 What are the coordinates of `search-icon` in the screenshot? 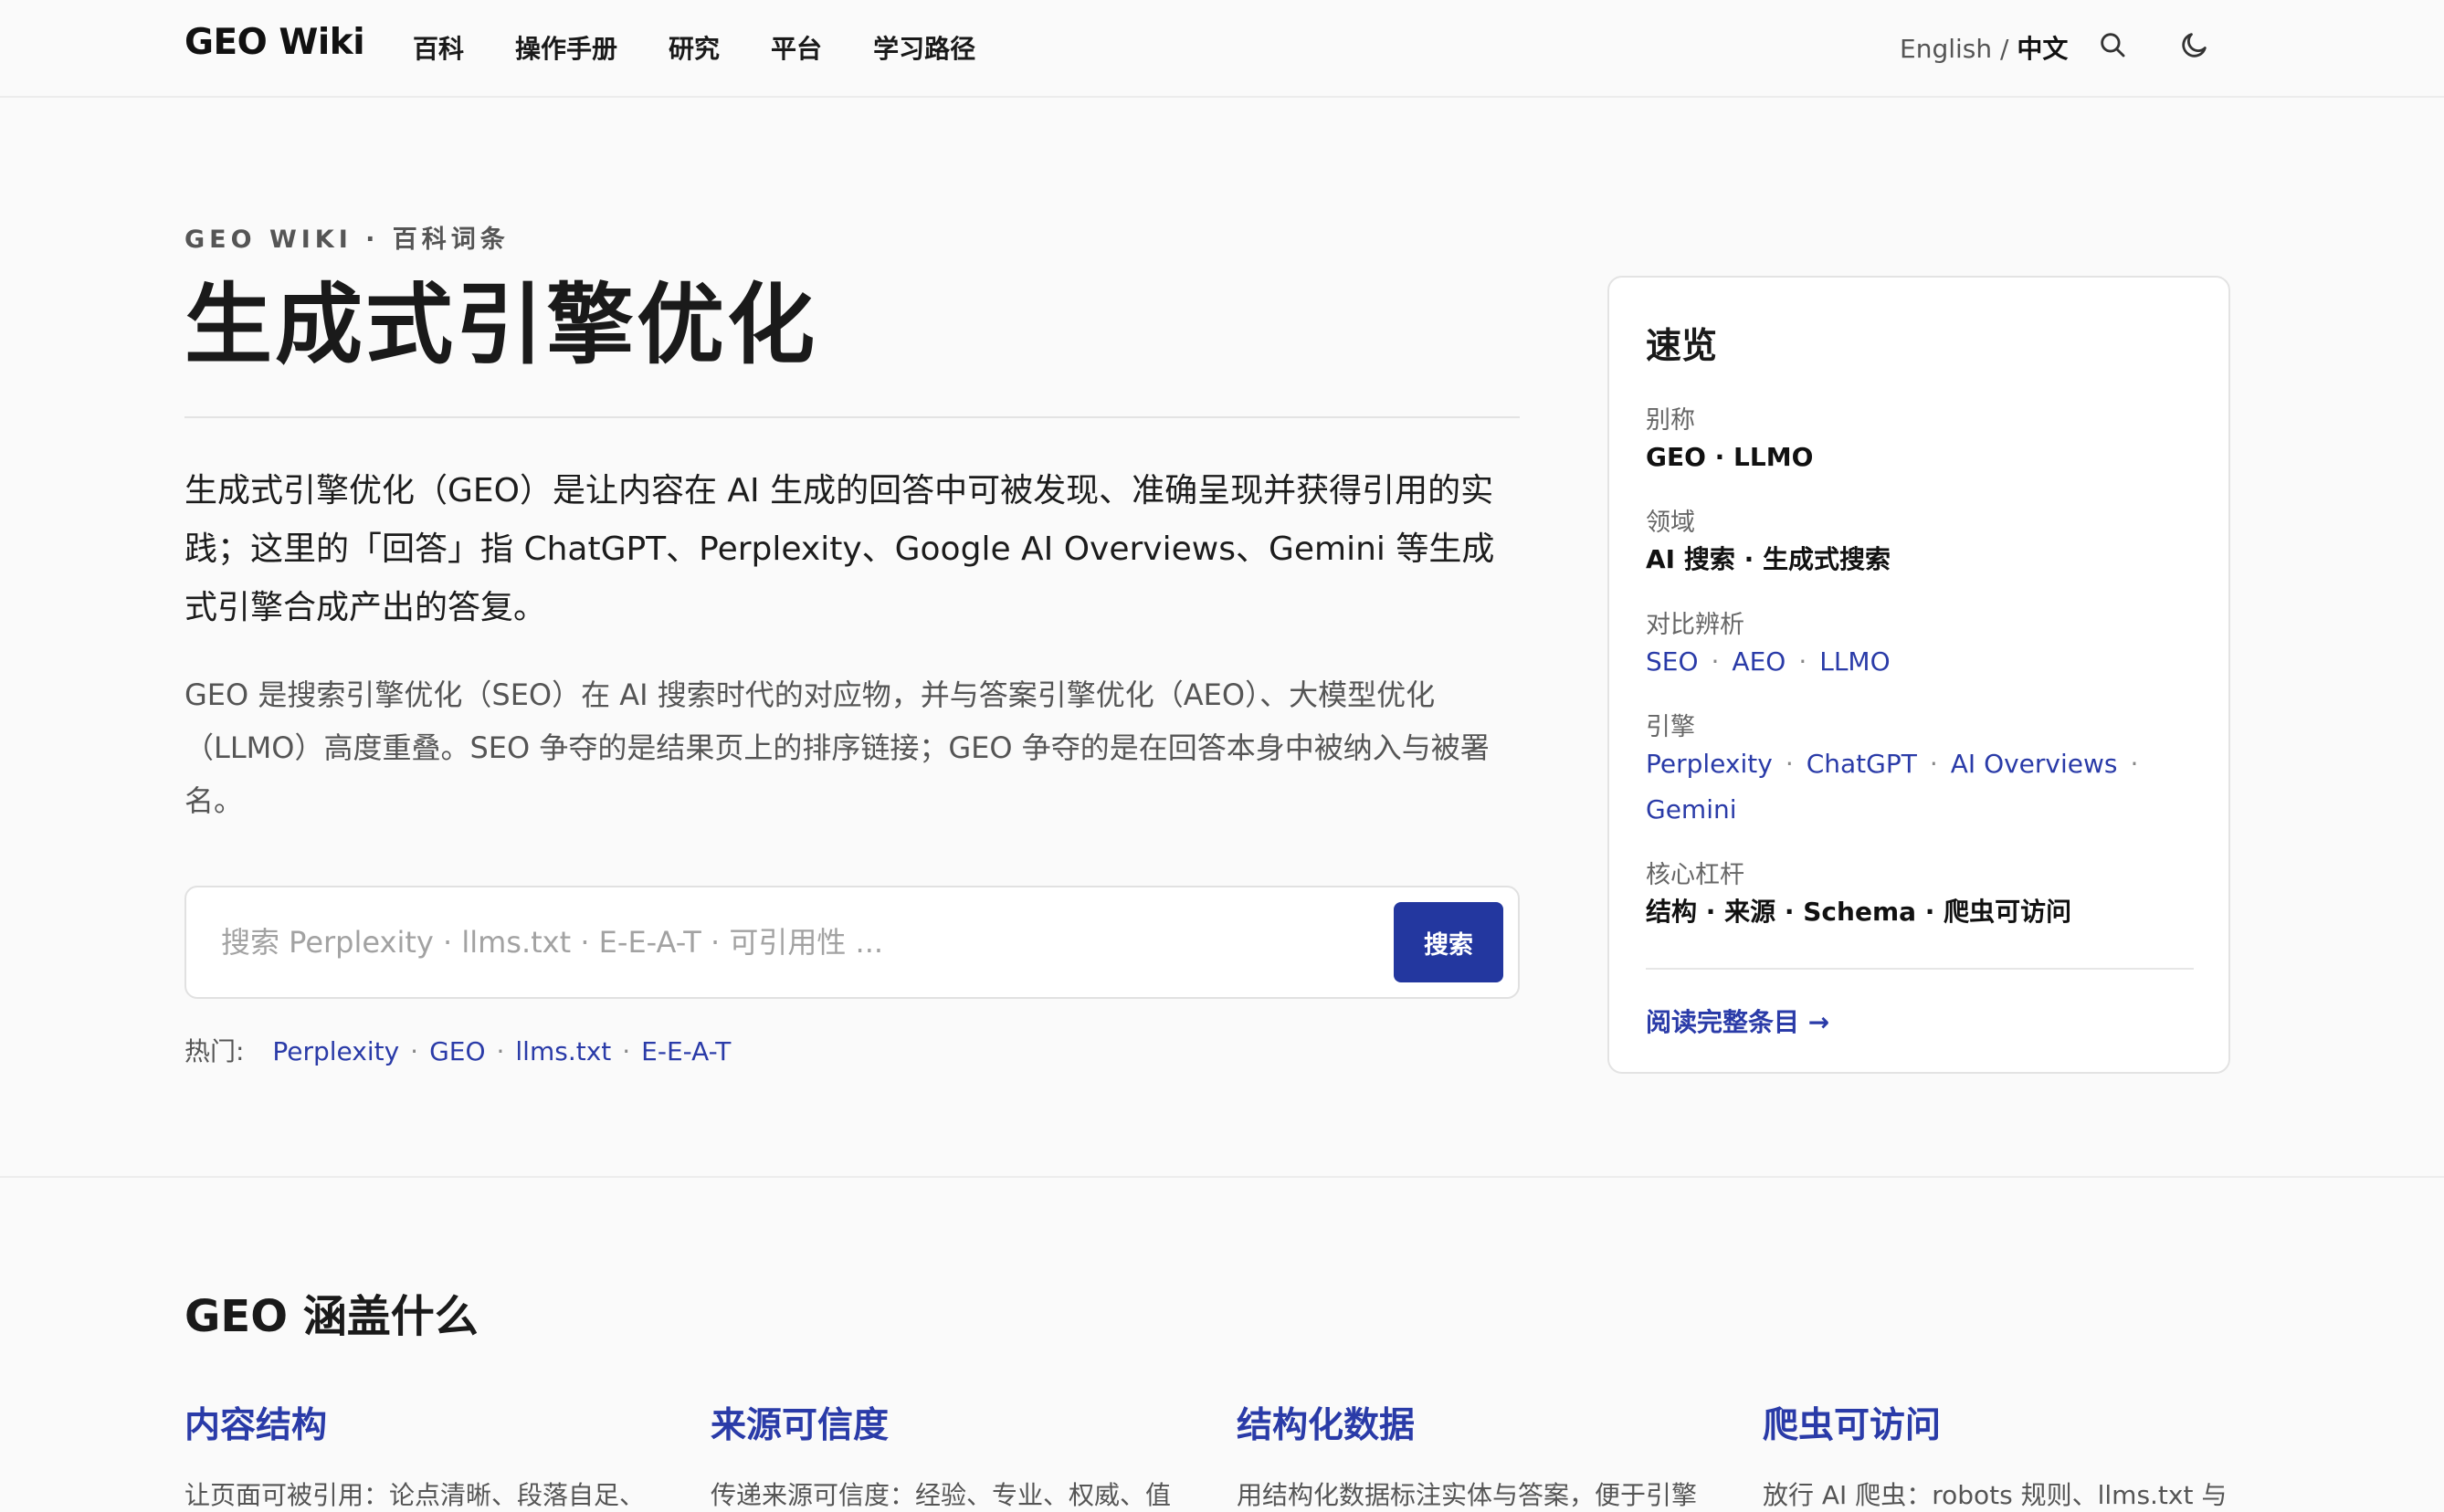 It's located at (2112, 44).